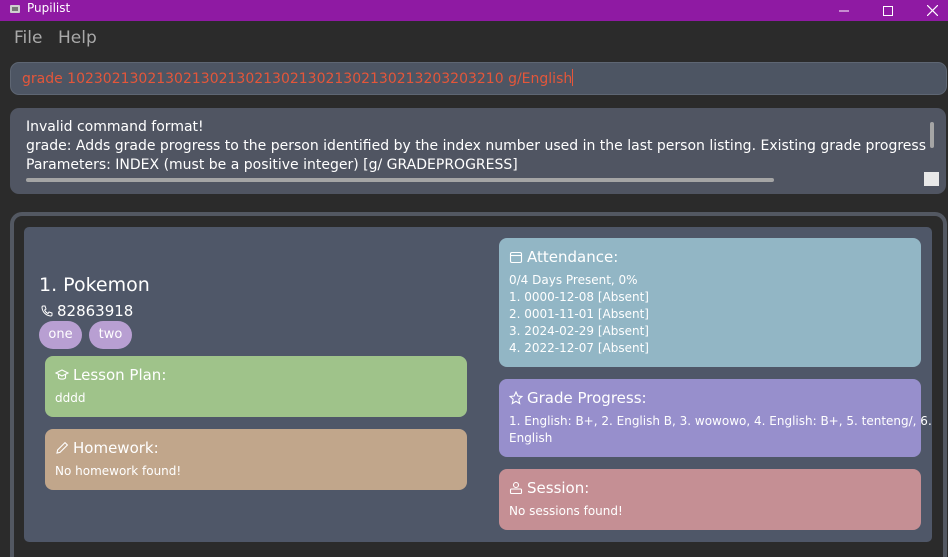 This screenshot has height=557, width=948. I want to click on tag-one: one, so click(60, 335).